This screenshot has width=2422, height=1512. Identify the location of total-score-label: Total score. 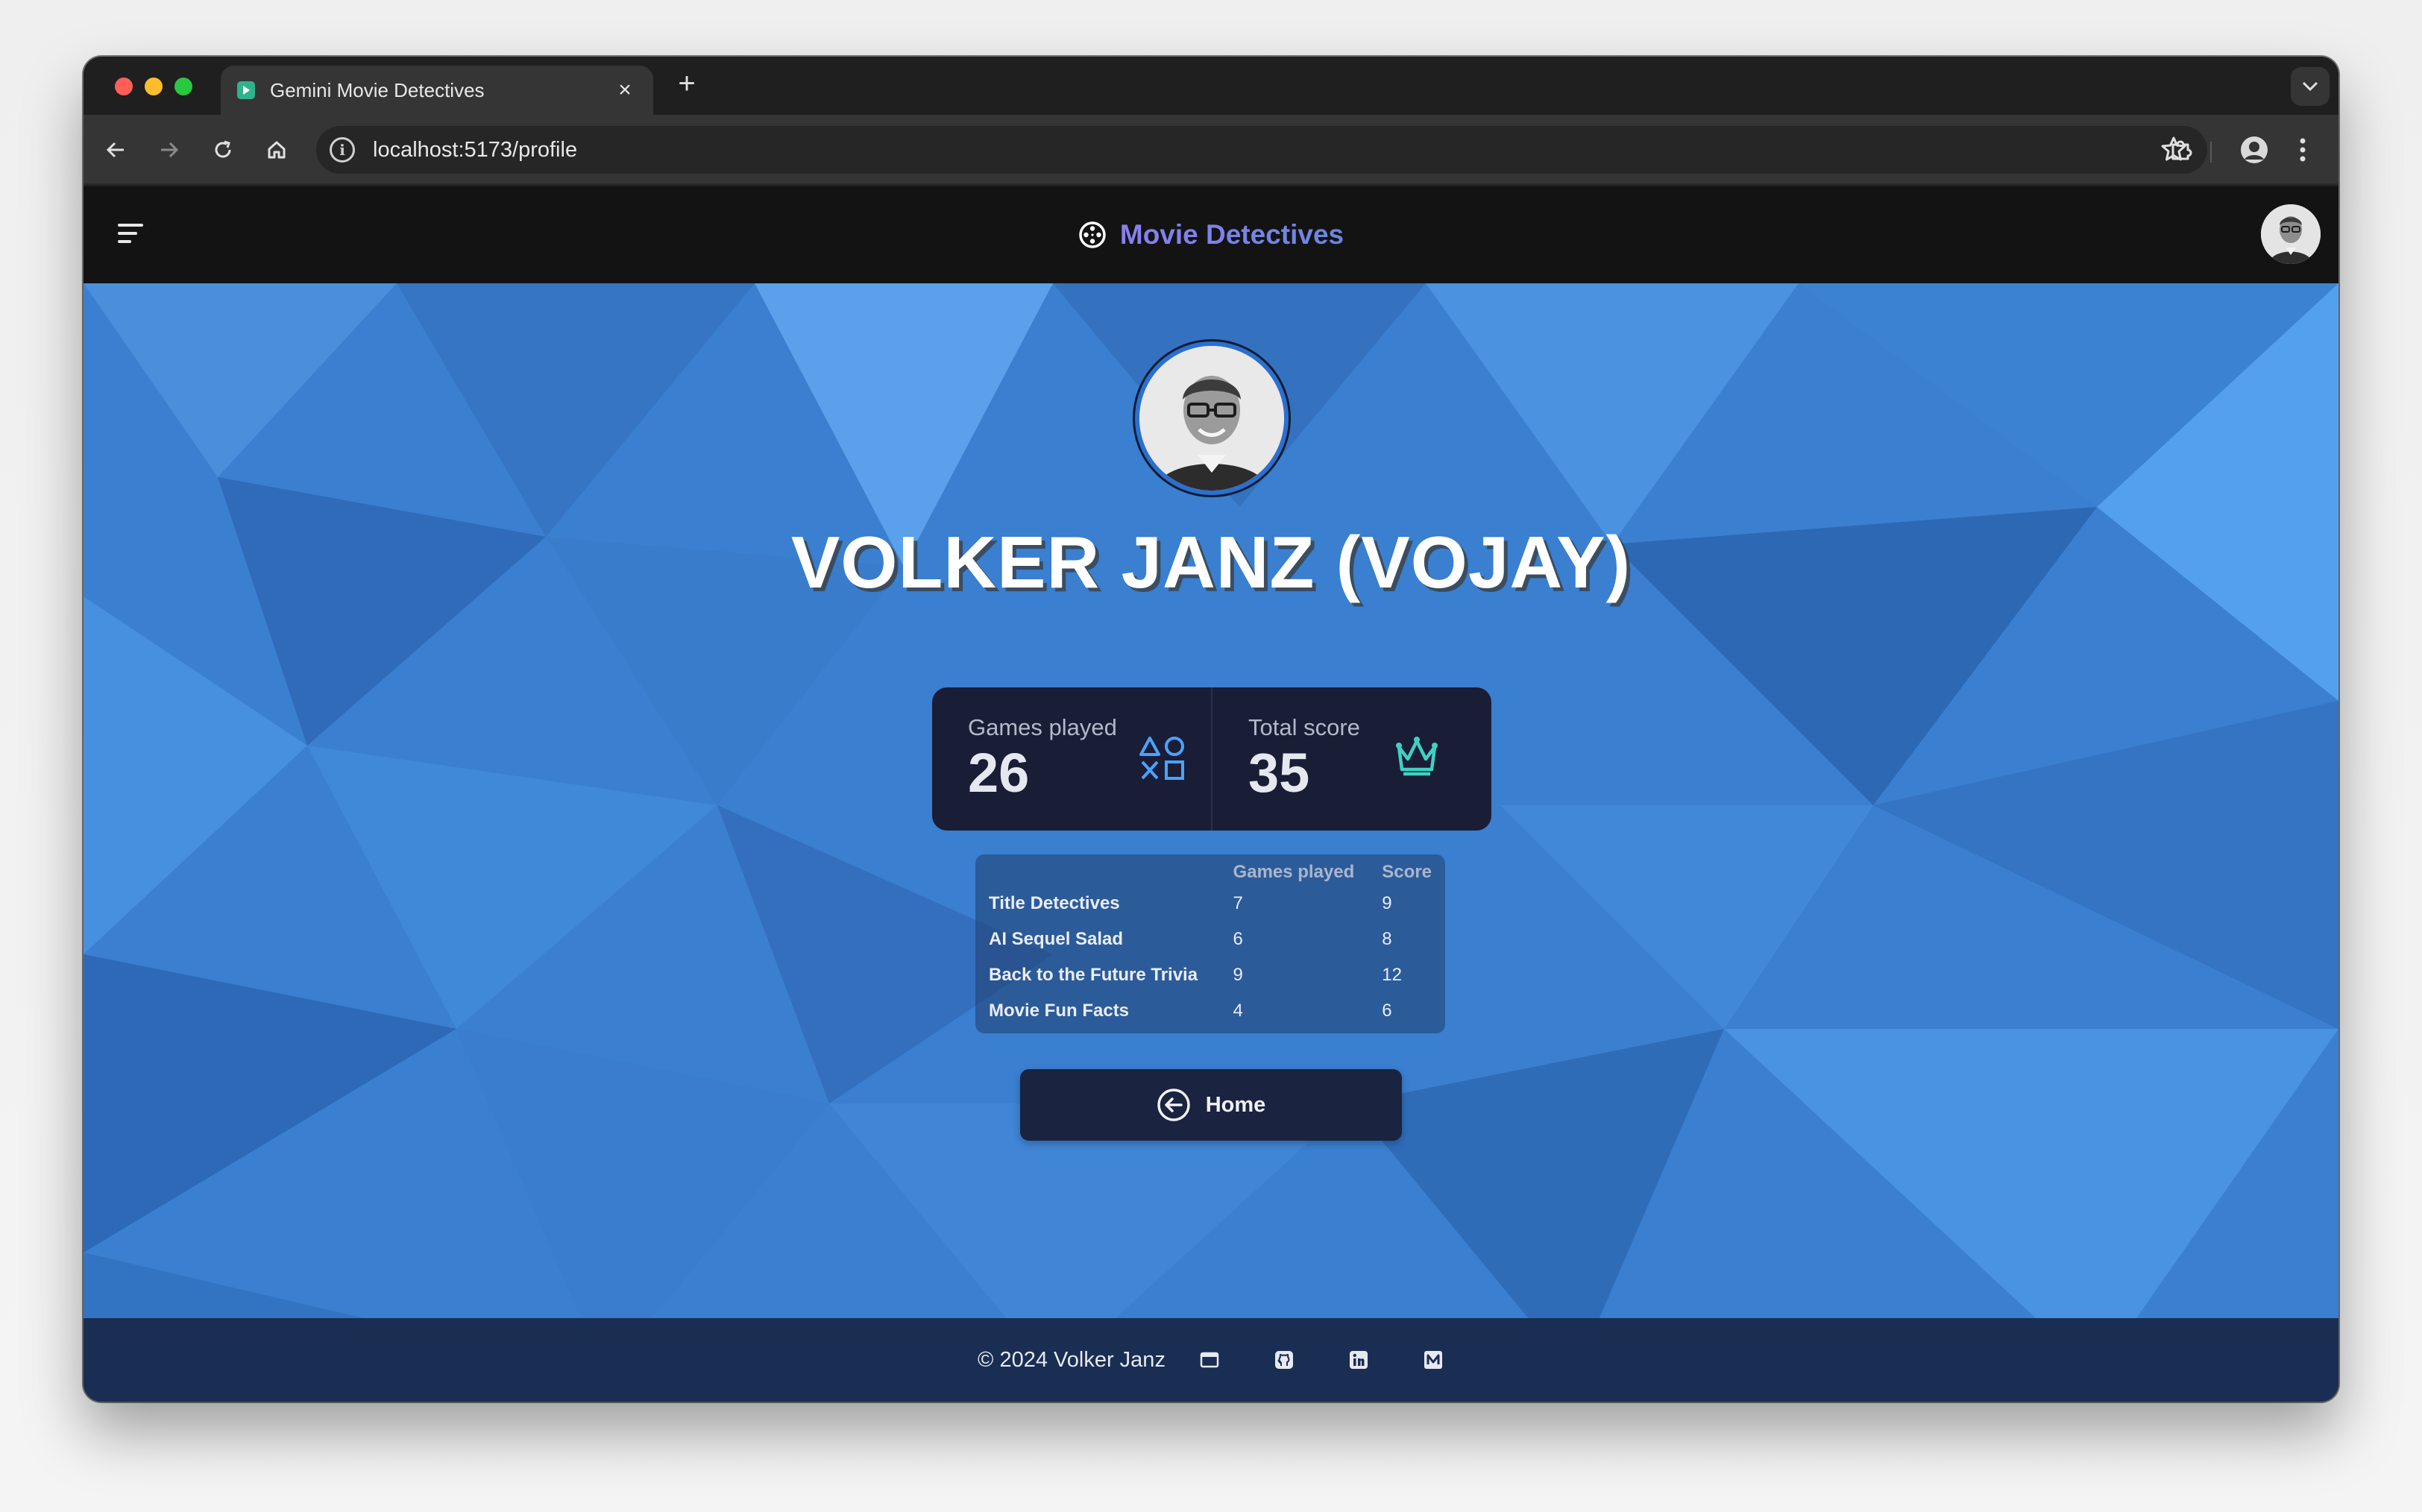
(1304, 727).